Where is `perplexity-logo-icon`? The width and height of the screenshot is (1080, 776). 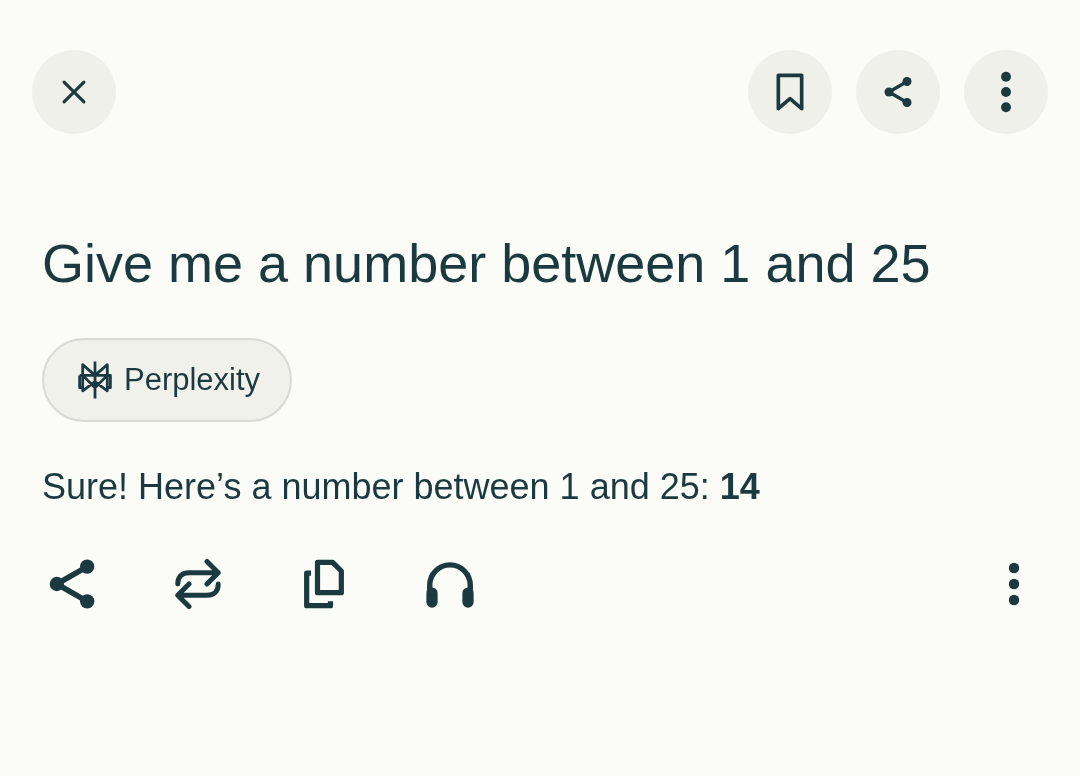
perplexity-logo-icon is located at coordinates (95, 380).